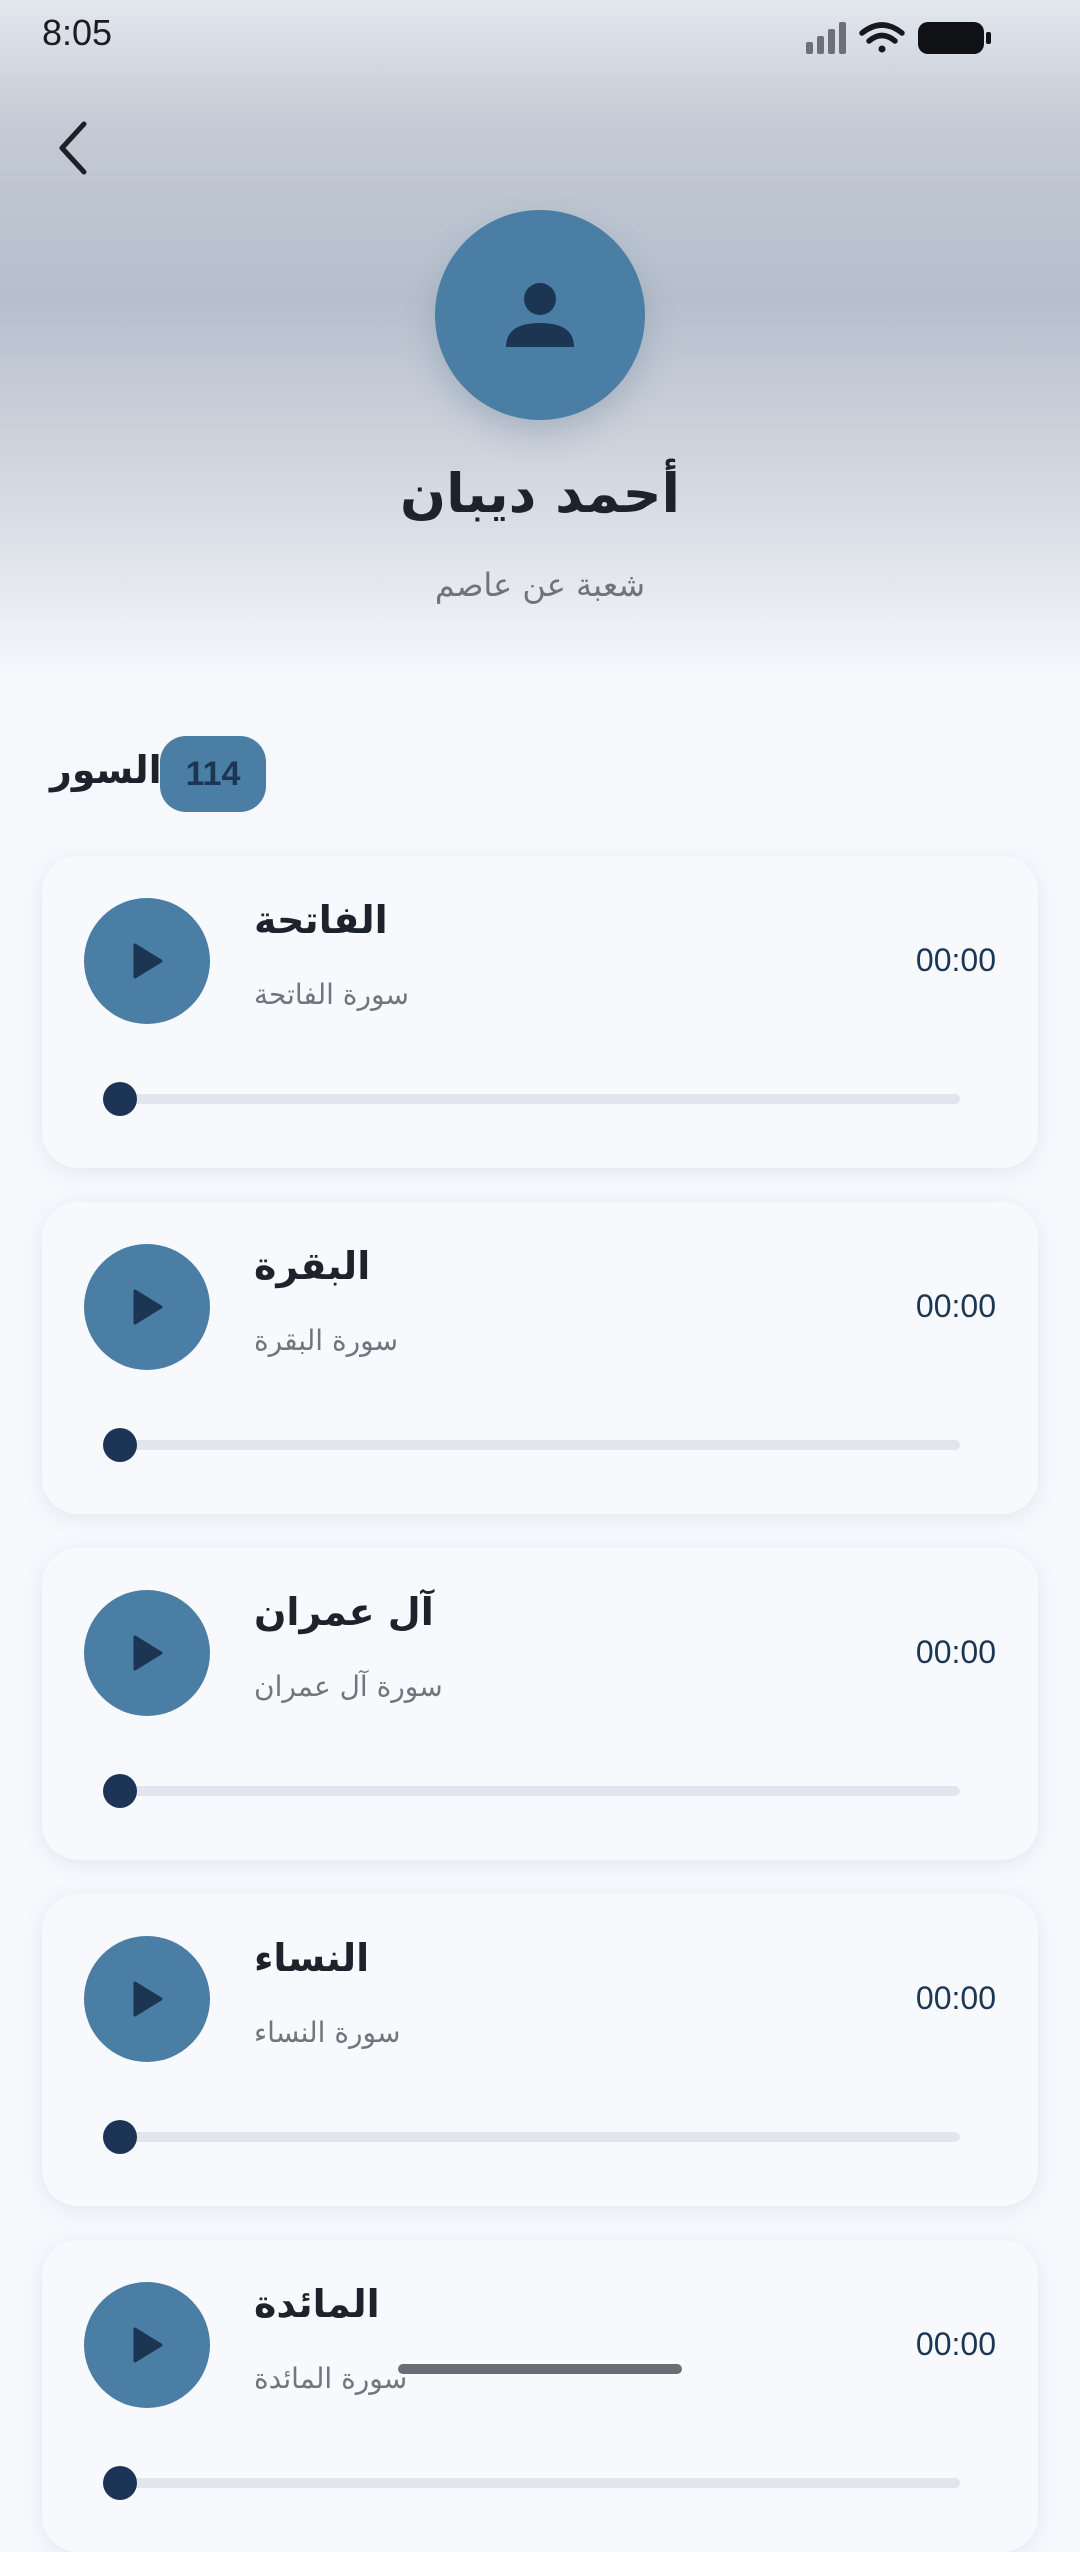 The width and height of the screenshot is (1080, 2552). Describe the element at coordinates (882, 37) in the screenshot. I see `wifi-icon` at that location.